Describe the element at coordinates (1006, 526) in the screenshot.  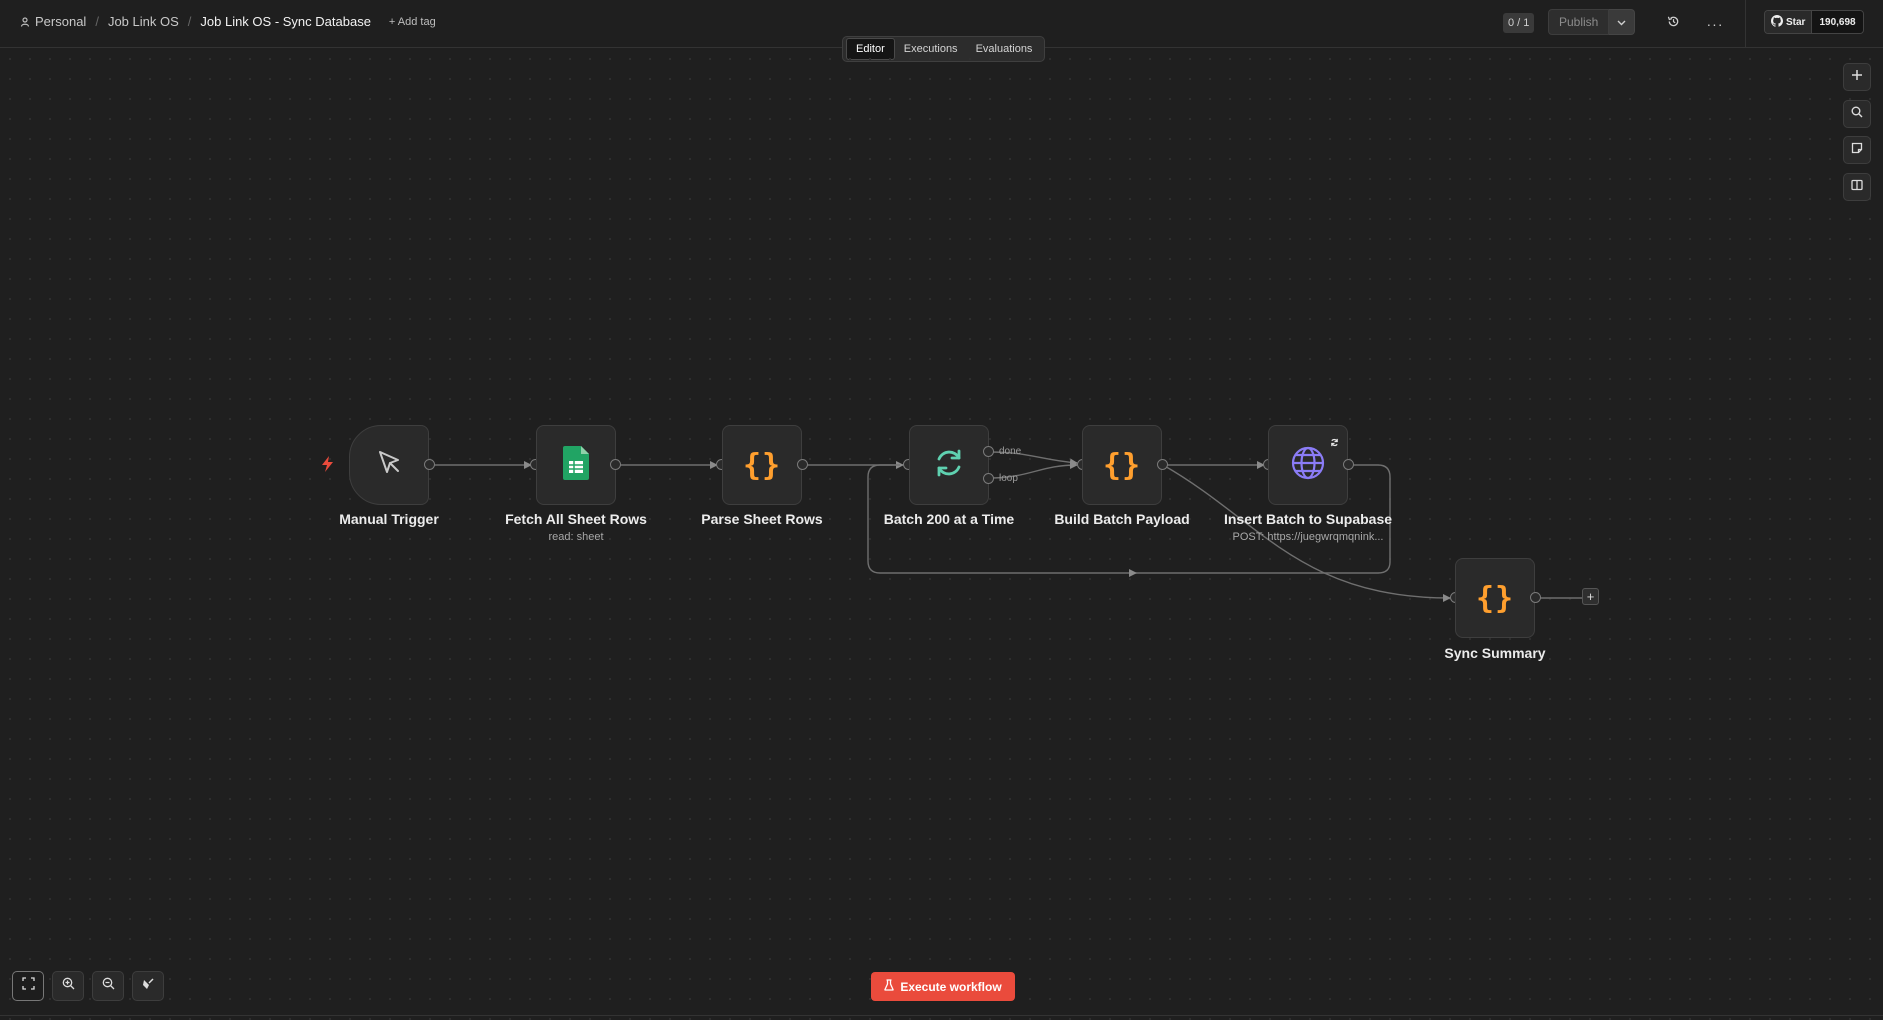
I see `connections-layer` at that location.